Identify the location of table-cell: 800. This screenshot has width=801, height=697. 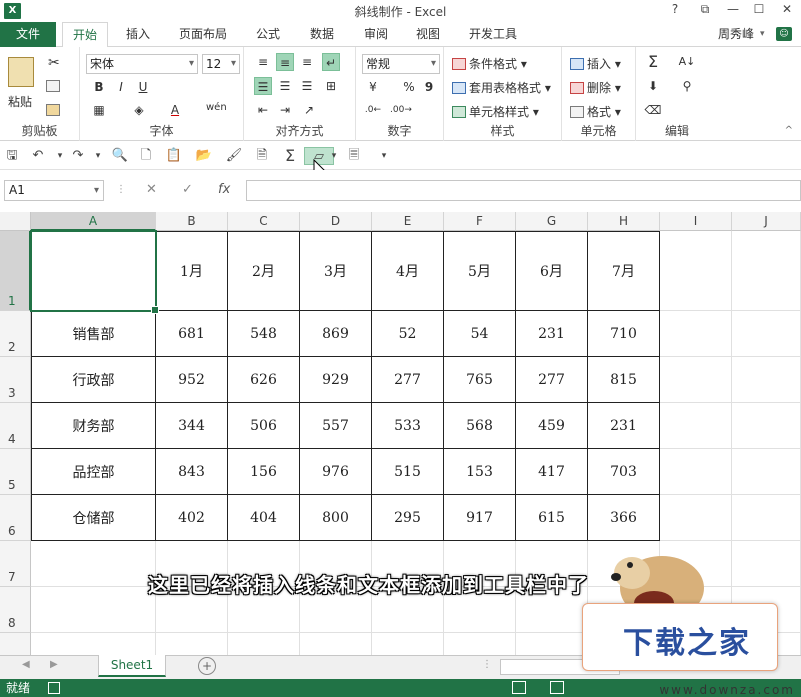
(336, 518).